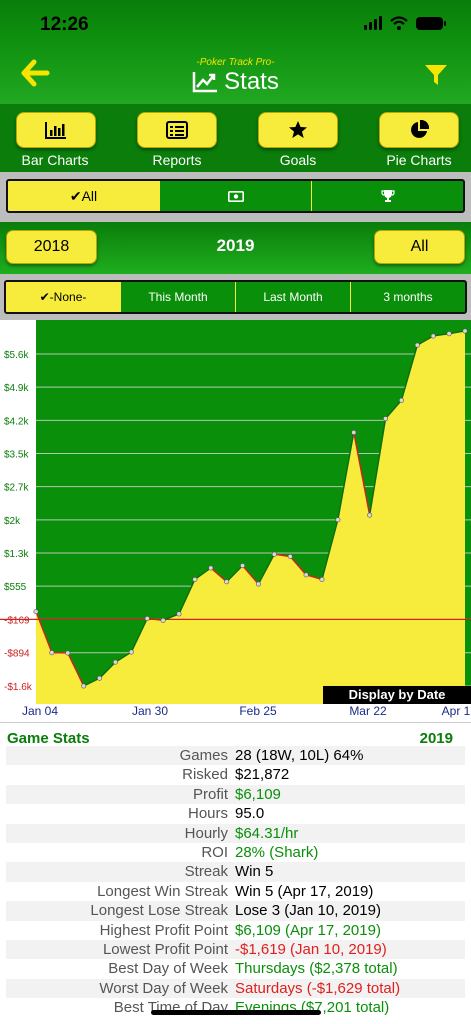  I want to click on stat-label: ROI, so click(214, 852).